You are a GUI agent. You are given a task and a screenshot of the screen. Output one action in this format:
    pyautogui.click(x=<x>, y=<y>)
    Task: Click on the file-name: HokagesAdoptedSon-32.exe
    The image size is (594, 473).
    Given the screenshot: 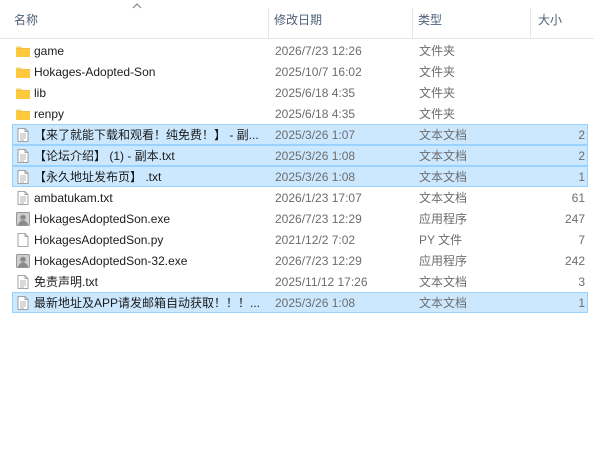 What is the action you would take?
    pyautogui.click(x=111, y=261)
    